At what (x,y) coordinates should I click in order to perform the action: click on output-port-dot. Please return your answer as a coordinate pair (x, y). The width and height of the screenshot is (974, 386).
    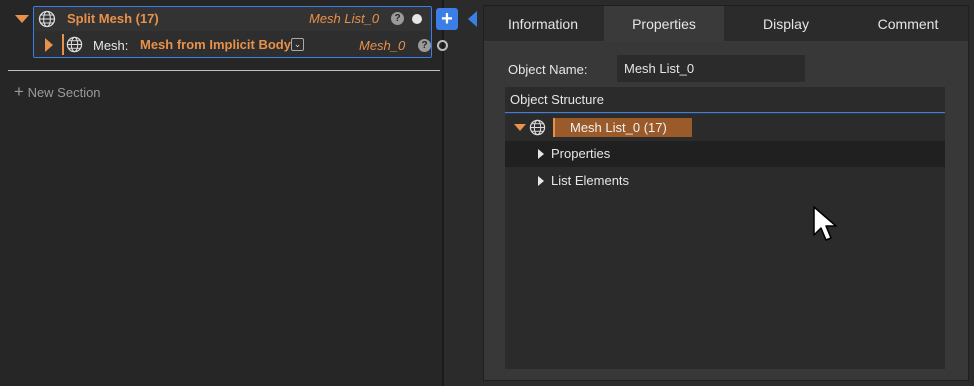
    Looking at the image, I should click on (417, 19).